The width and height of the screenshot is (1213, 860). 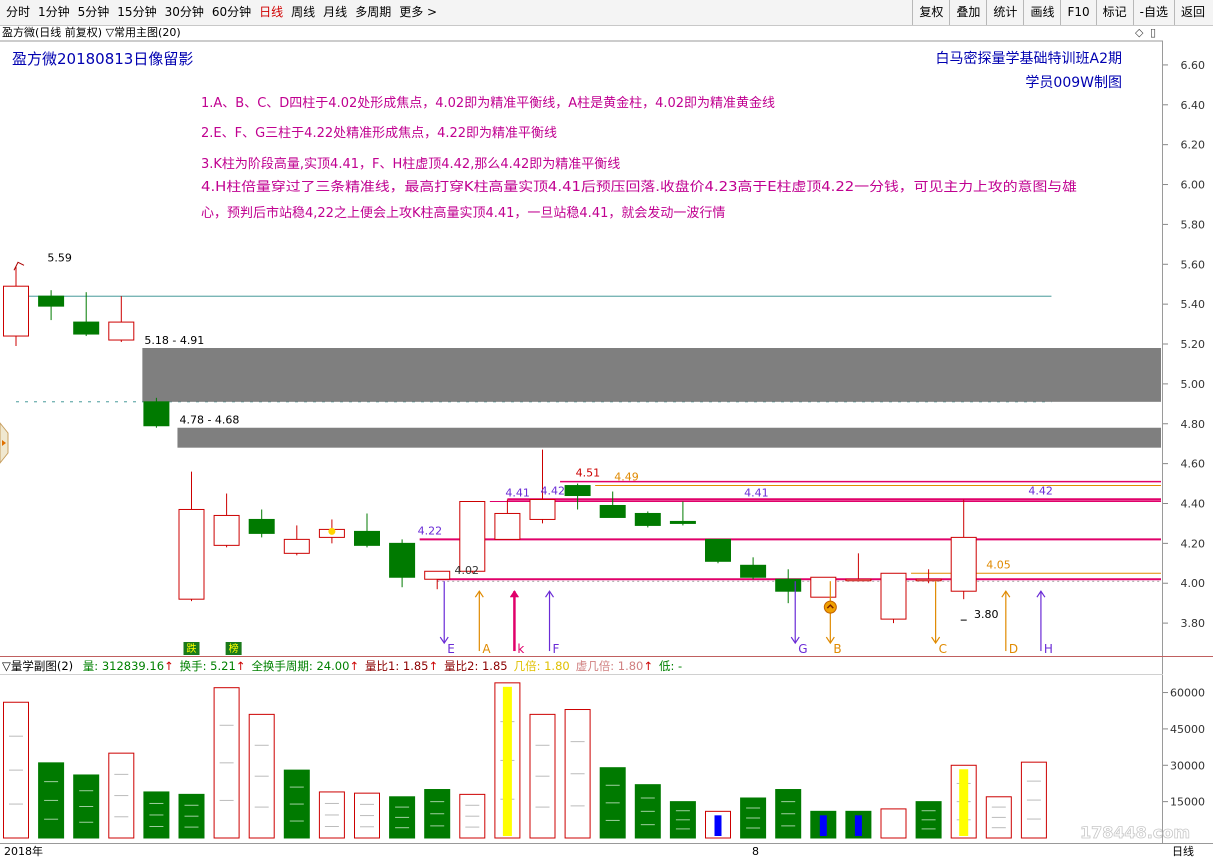 What do you see at coordinates (943, 649) in the screenshot?
I see `arrow-label: C` at bounding box center [943, 649].